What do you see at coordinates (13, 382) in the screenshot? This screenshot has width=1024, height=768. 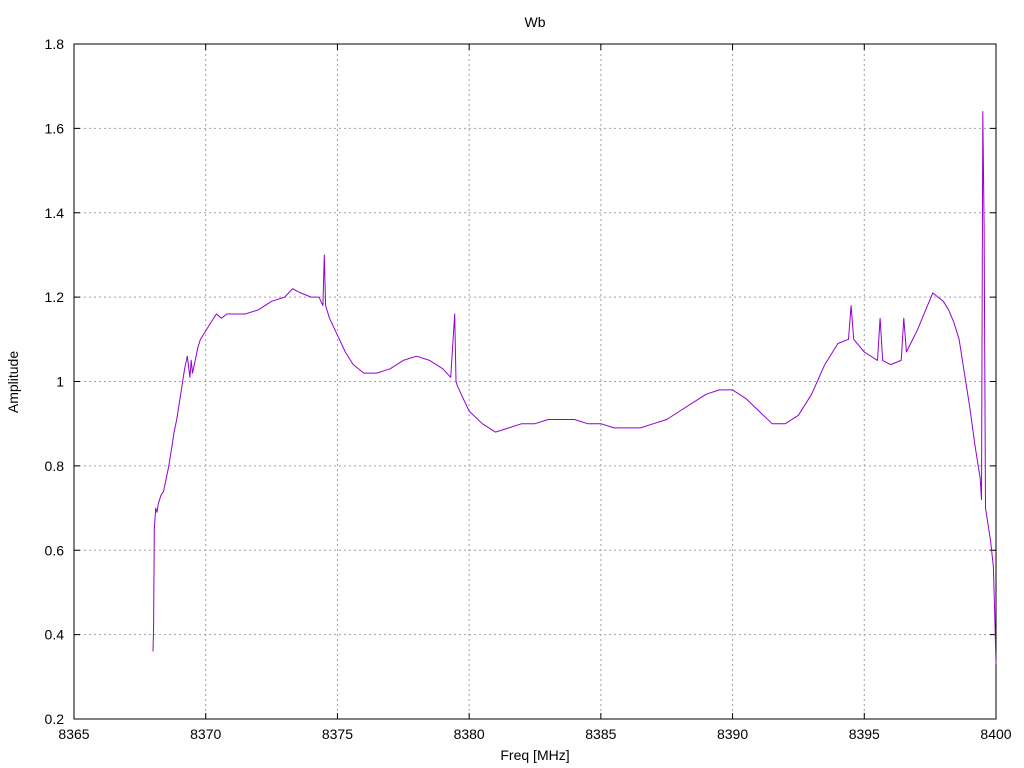 I see `y-axis-label: Amplitude` at bounding box center [13, 382].